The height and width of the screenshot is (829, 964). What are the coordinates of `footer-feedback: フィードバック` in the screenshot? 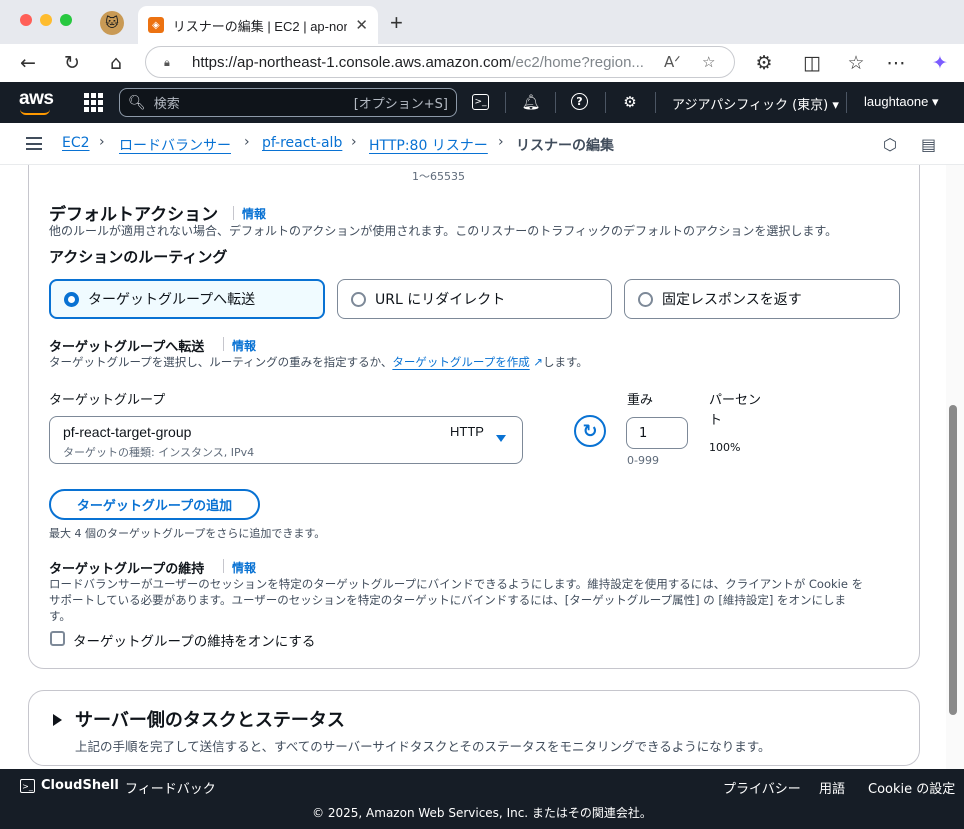 It's located at (170, 787).